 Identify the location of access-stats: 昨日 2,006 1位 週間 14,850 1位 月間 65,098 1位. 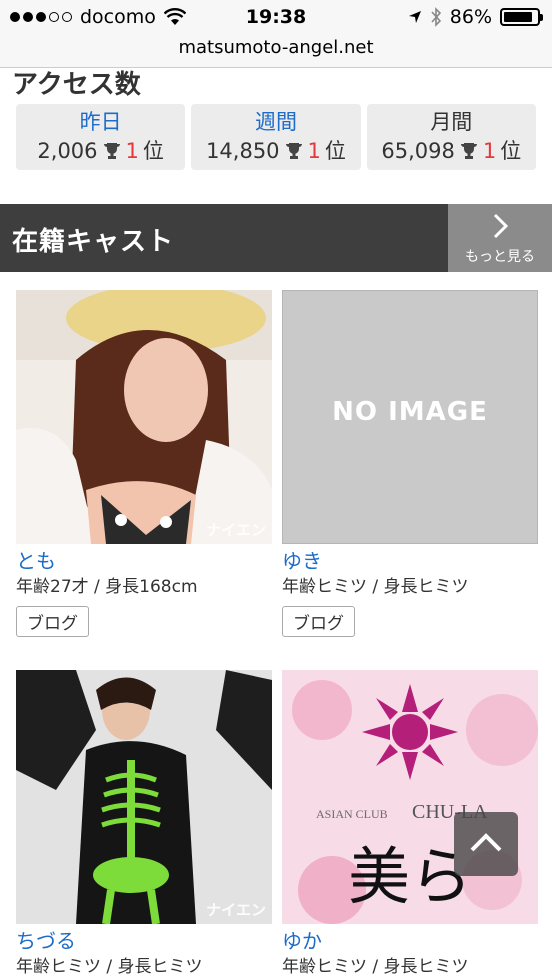
(276, 137).